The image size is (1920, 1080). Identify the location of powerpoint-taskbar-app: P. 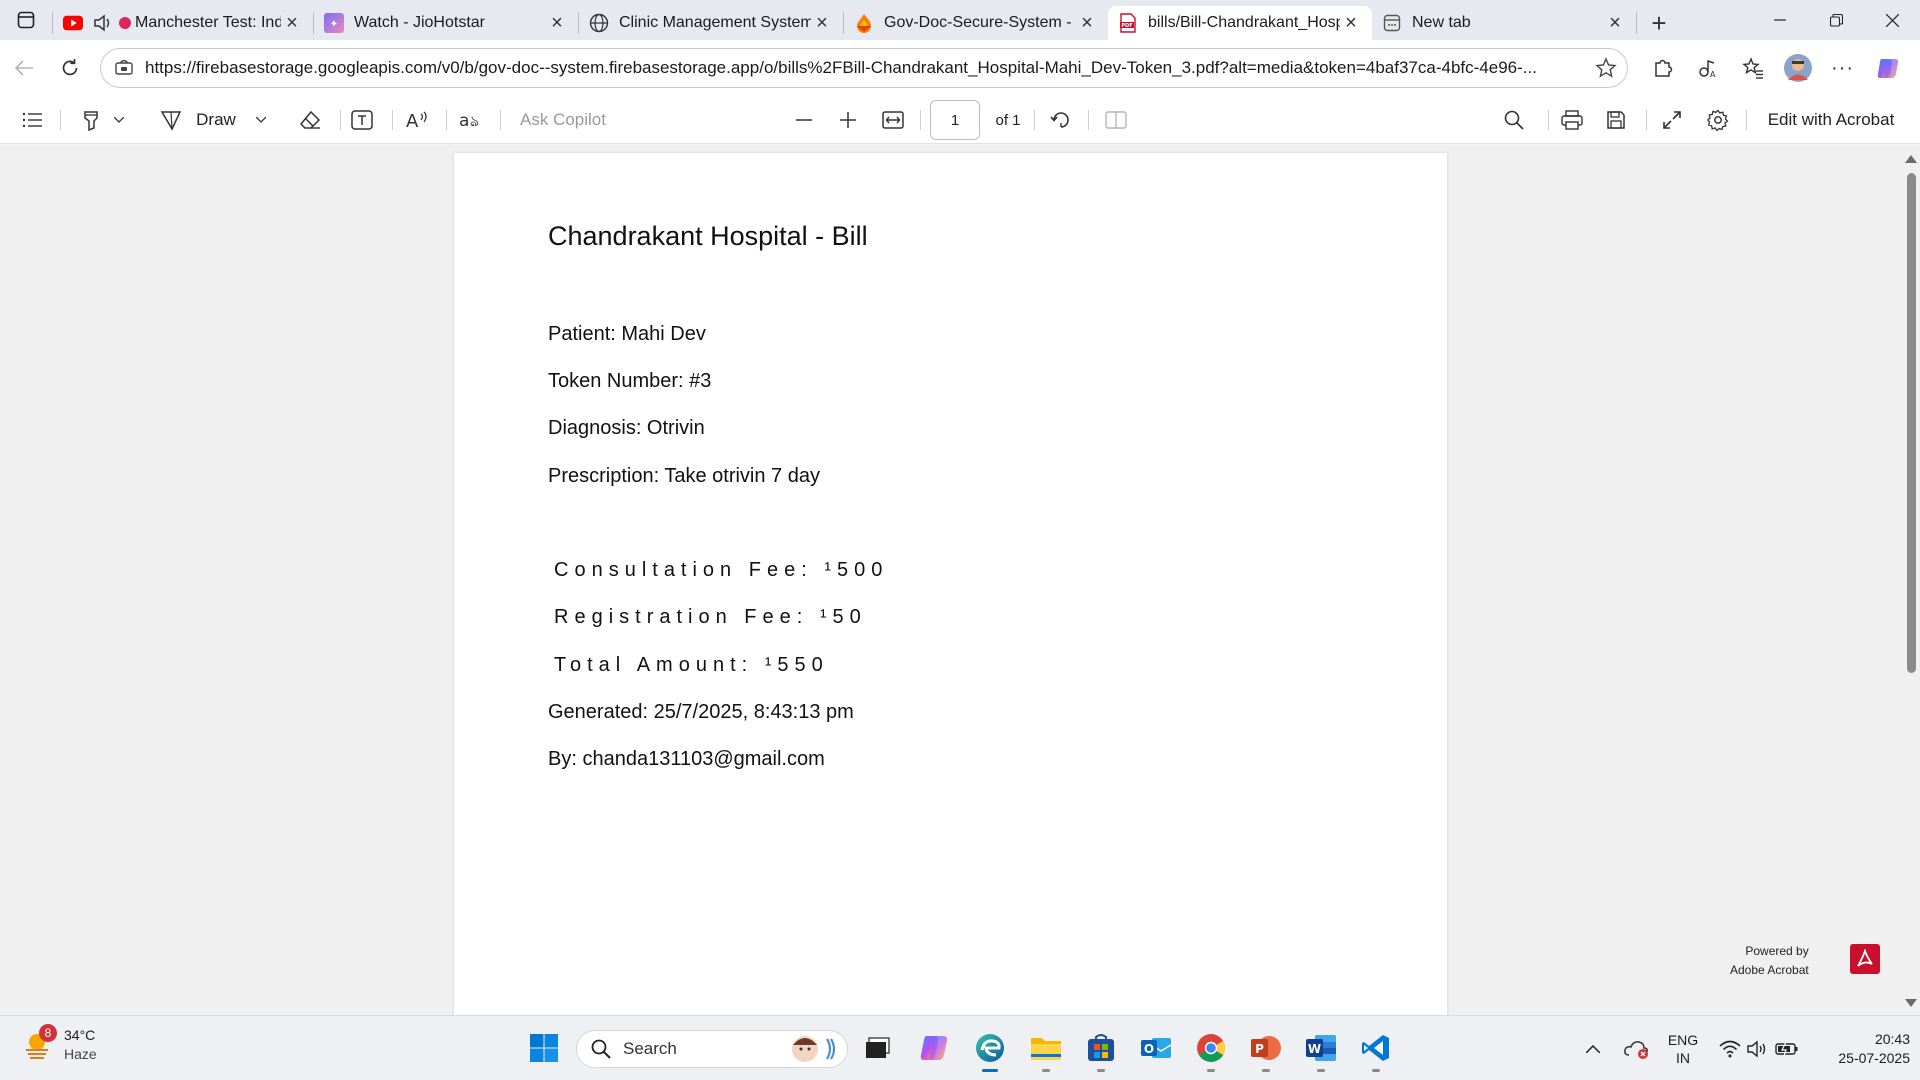
(1266, 1050).